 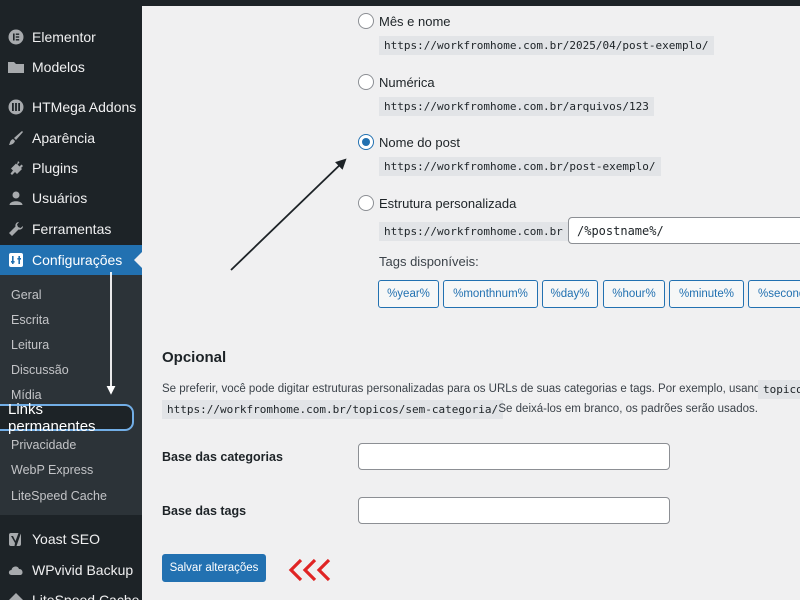 I want to click on annotation-red-chevrons, so click(x=309, y=570).